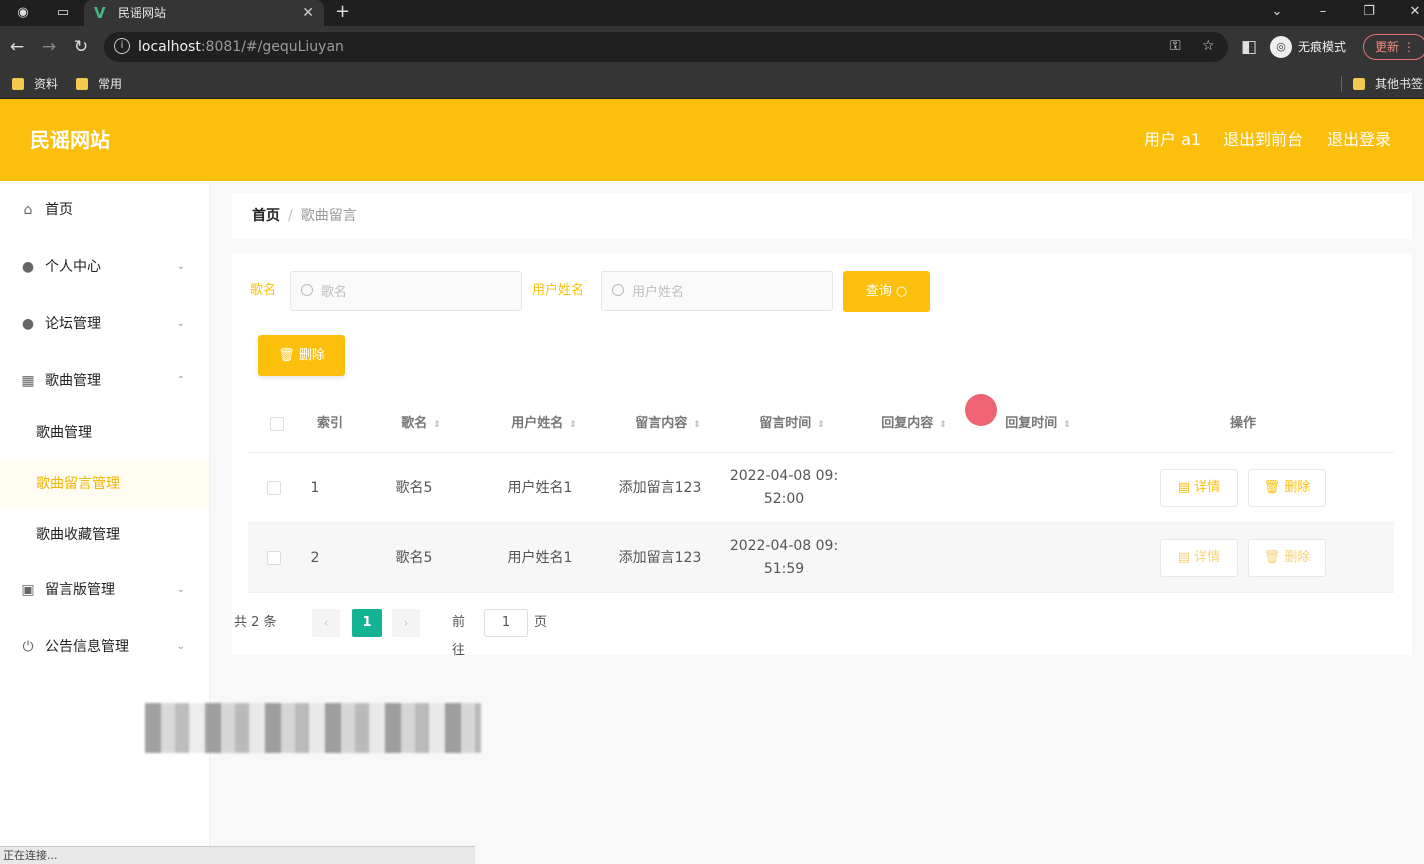 The image size is (1424, 864). Describe the element at coordinates (266, 216) in the screenshot. I see `breadcrumb-home: 首页` at that location.